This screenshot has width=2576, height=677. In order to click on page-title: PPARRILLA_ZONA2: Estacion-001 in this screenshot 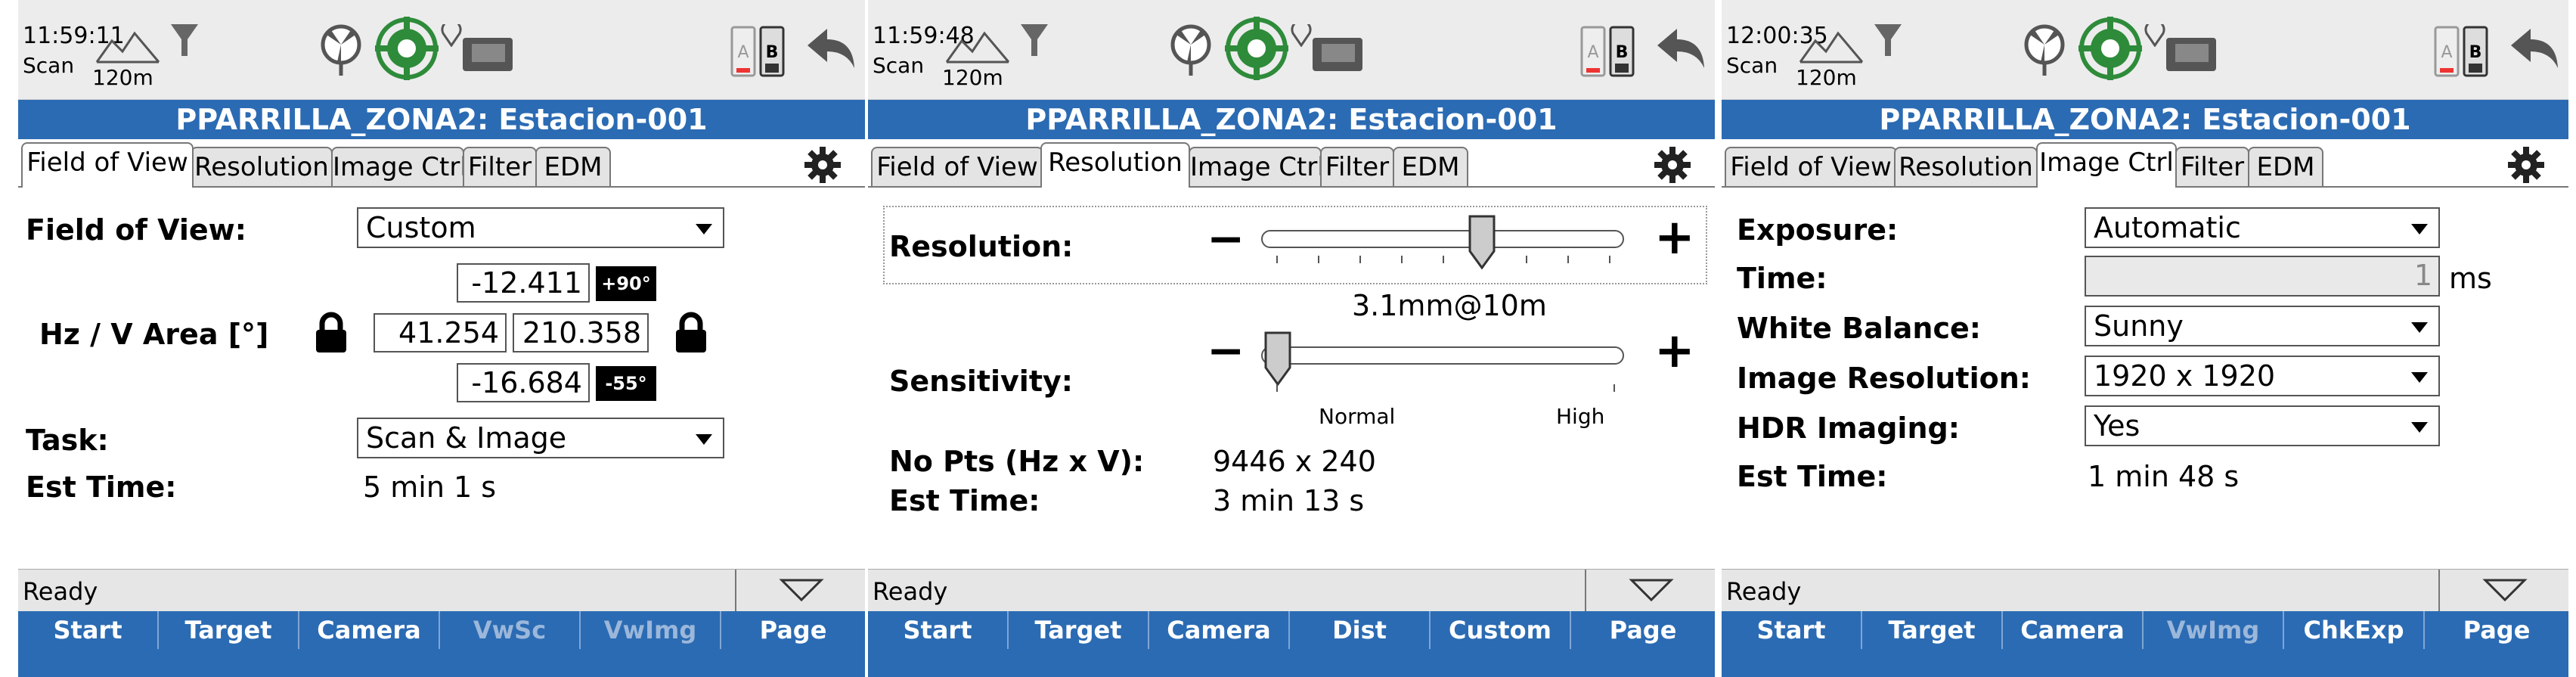, I will do `click(441, 119)`.